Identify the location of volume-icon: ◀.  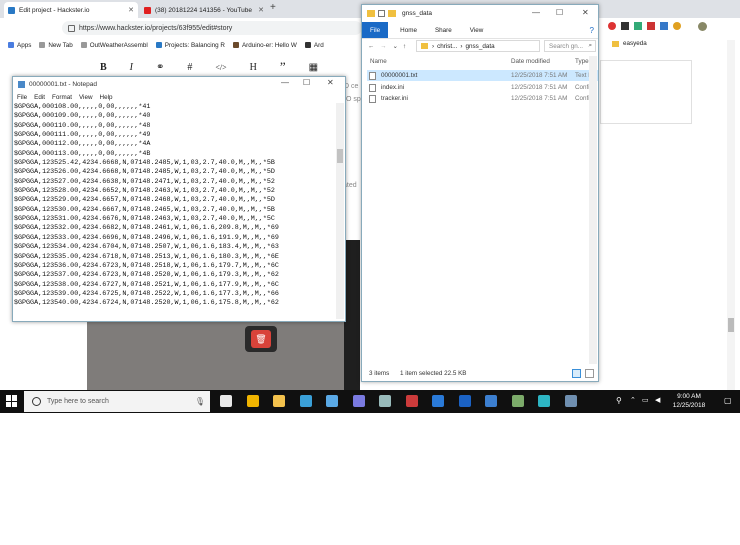
(657, 400).